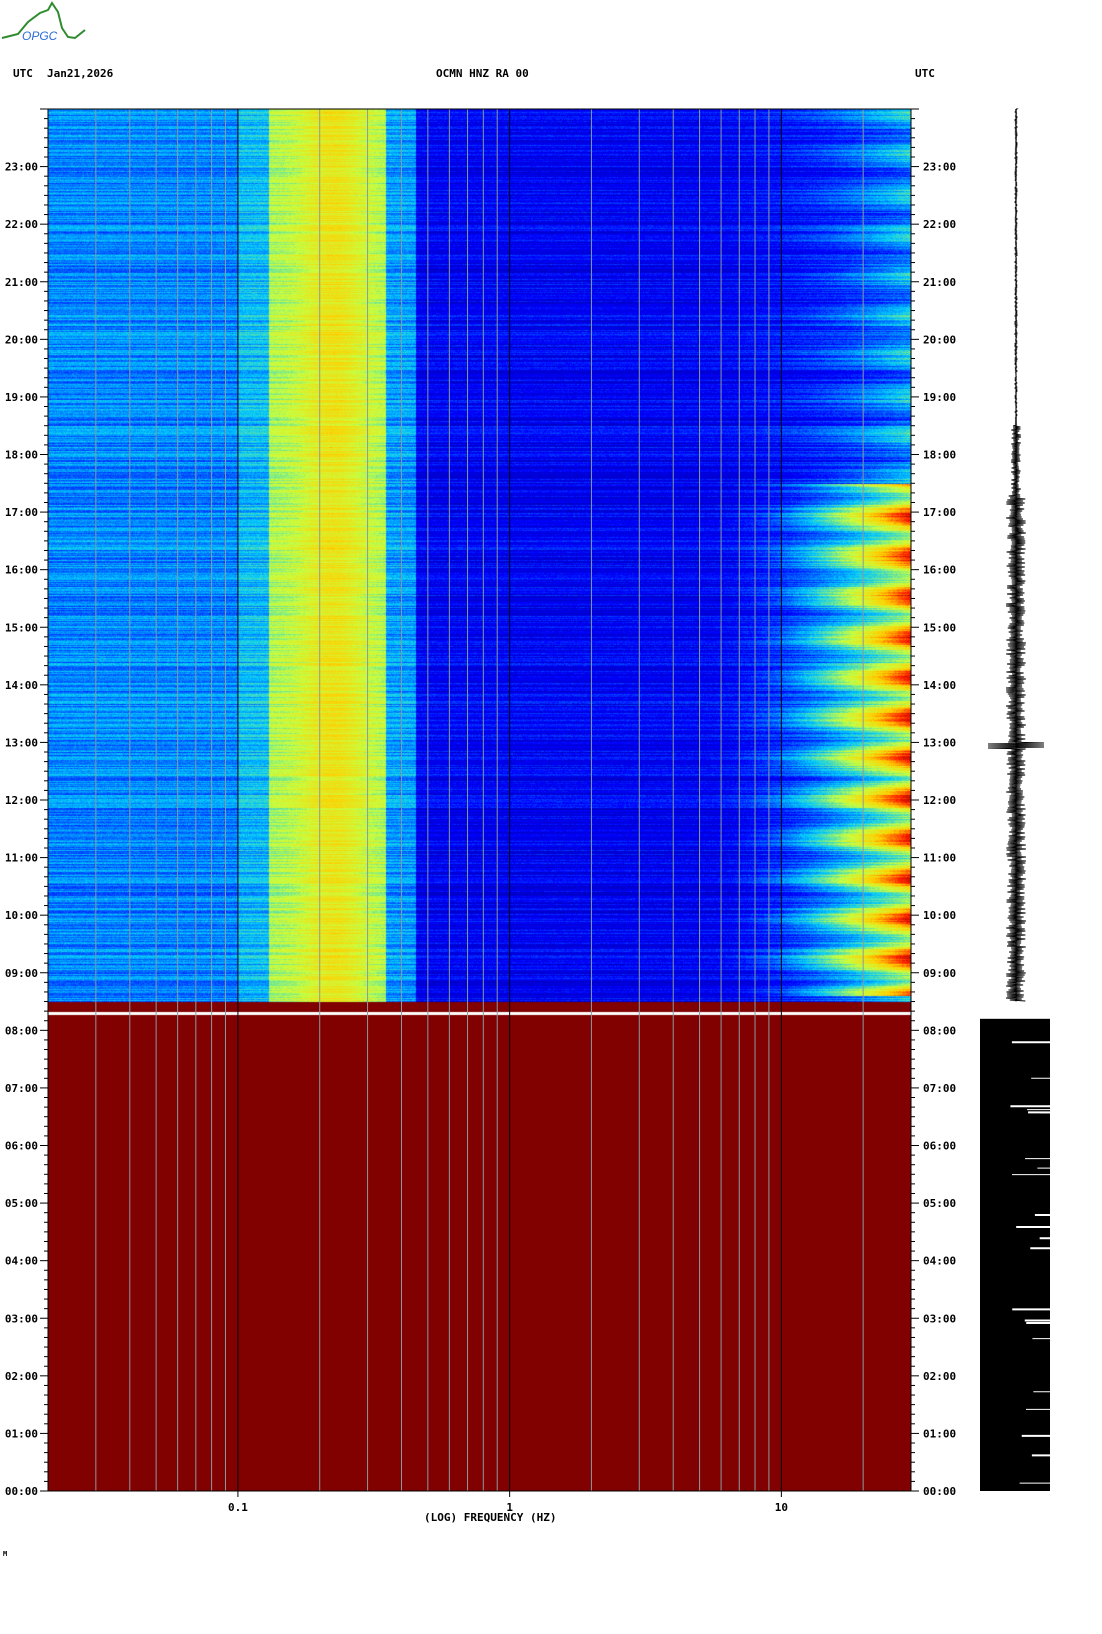 This screenshot has height=1634, width=1102. What do you see at coordinates (939, 224) in the screenshot?
I see `y-tick-label-right: 22:00` at bounding box center [939, 224].